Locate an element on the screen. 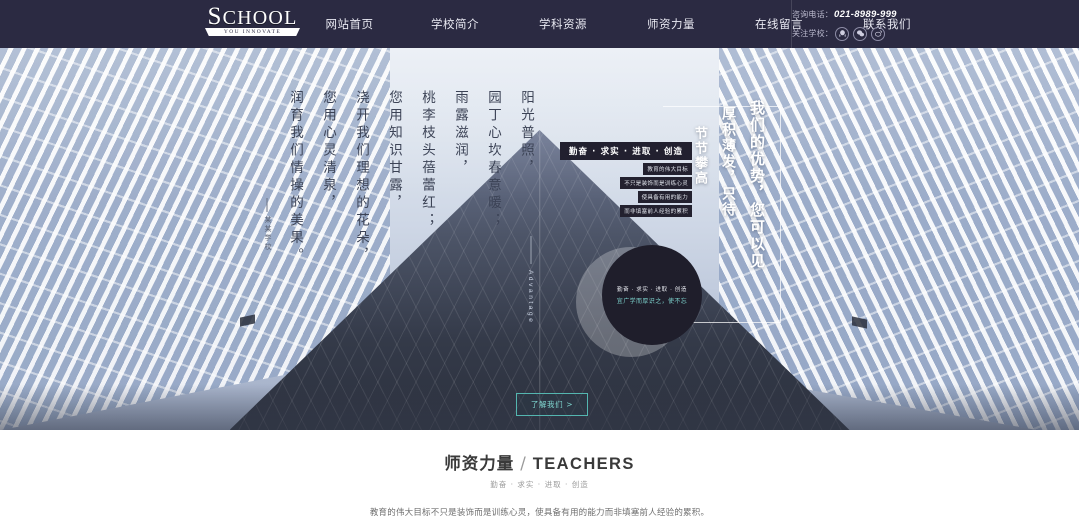  logo-wordmark: SCHOOL is located at coordinates (252, 16).